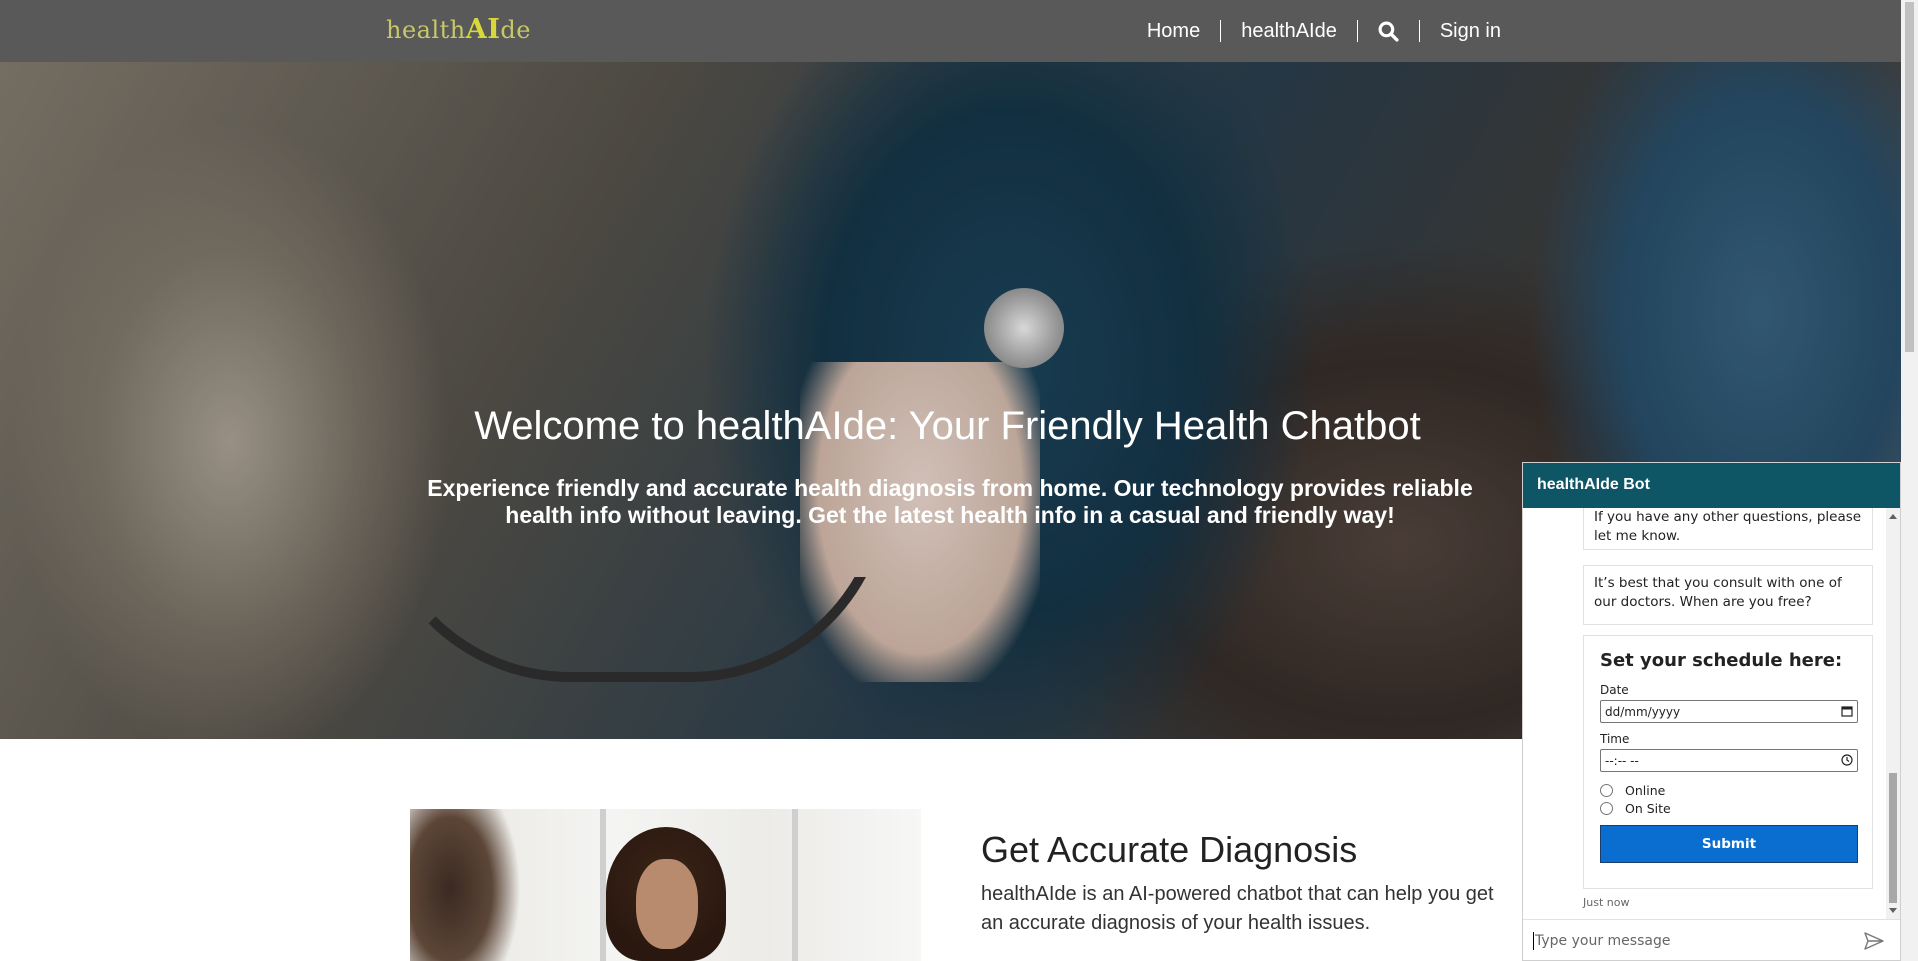  Describe the element at coordinates (1643, 712) in the screenshot. I see `date-input-value: dd/mm/yyyy` at that location.